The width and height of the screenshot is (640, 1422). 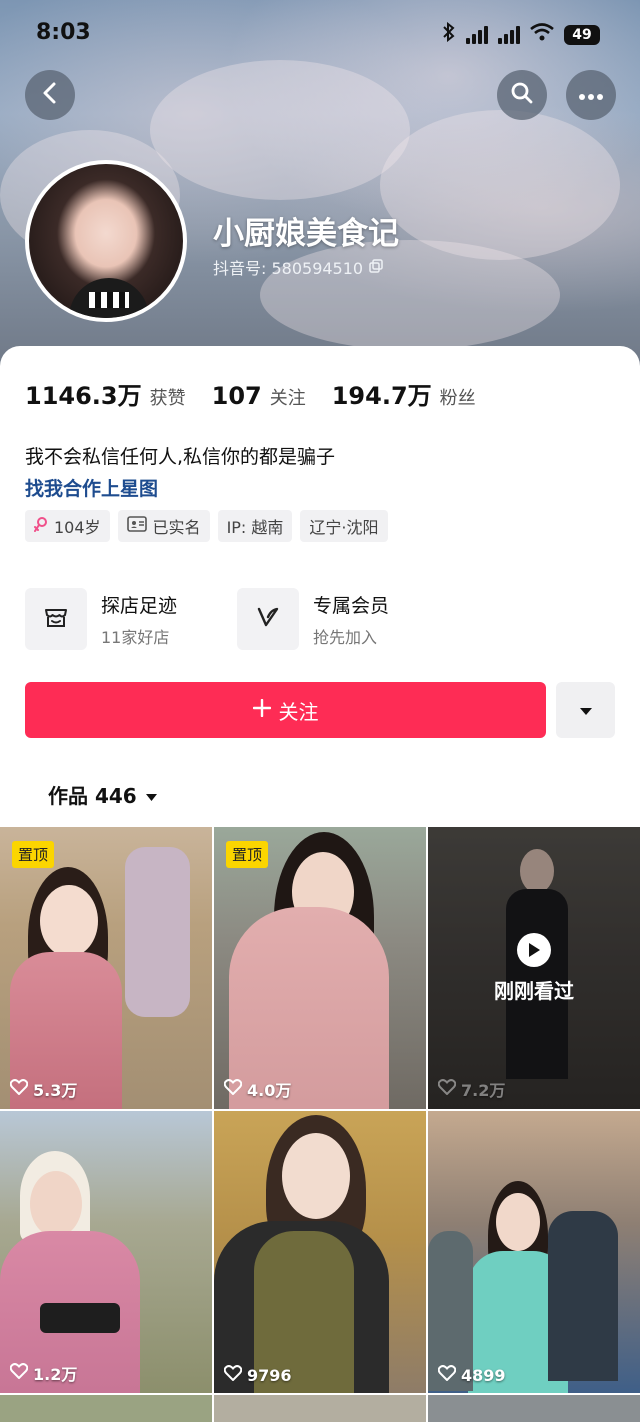 I want to click on status-time: 8:03, so click(x=63, y=32).